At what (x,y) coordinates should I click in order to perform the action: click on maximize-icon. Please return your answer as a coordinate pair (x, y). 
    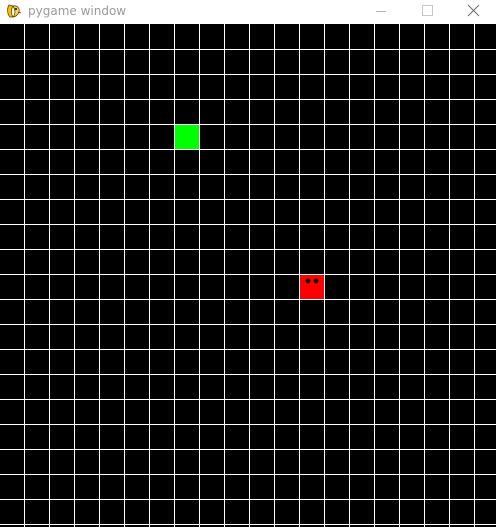
    Looking at the image, I should click on (427, 10).